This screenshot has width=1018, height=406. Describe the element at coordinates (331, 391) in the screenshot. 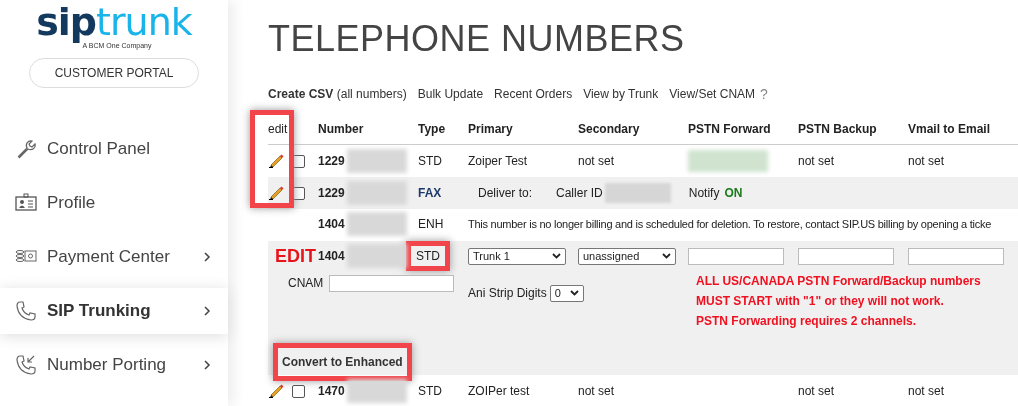

I see `phone-number: 1470` at that location.